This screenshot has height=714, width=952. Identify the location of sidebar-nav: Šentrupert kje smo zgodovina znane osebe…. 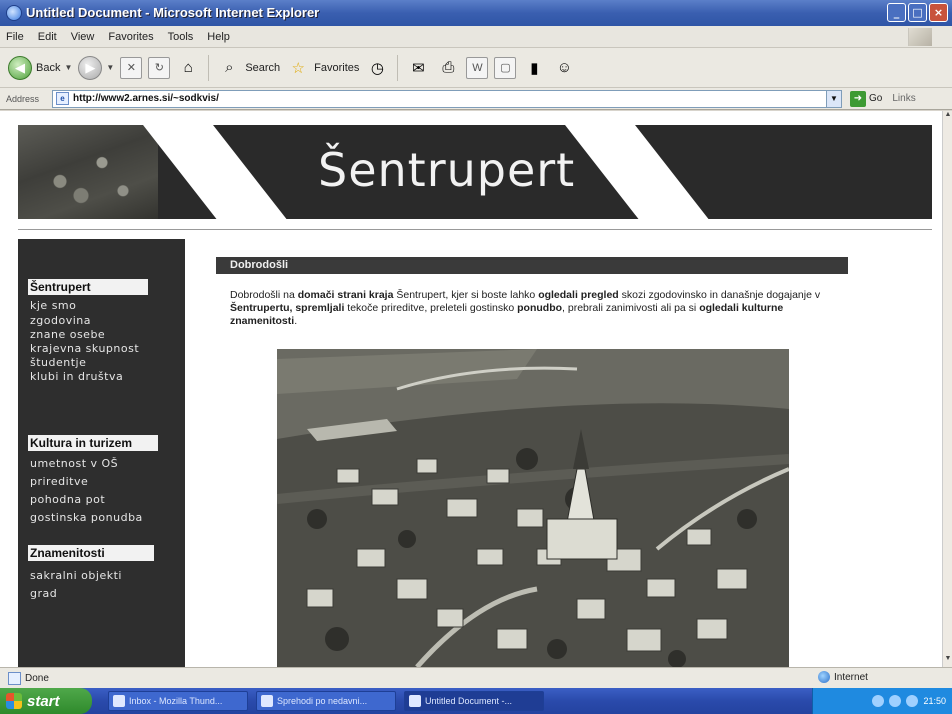
(101, 453).